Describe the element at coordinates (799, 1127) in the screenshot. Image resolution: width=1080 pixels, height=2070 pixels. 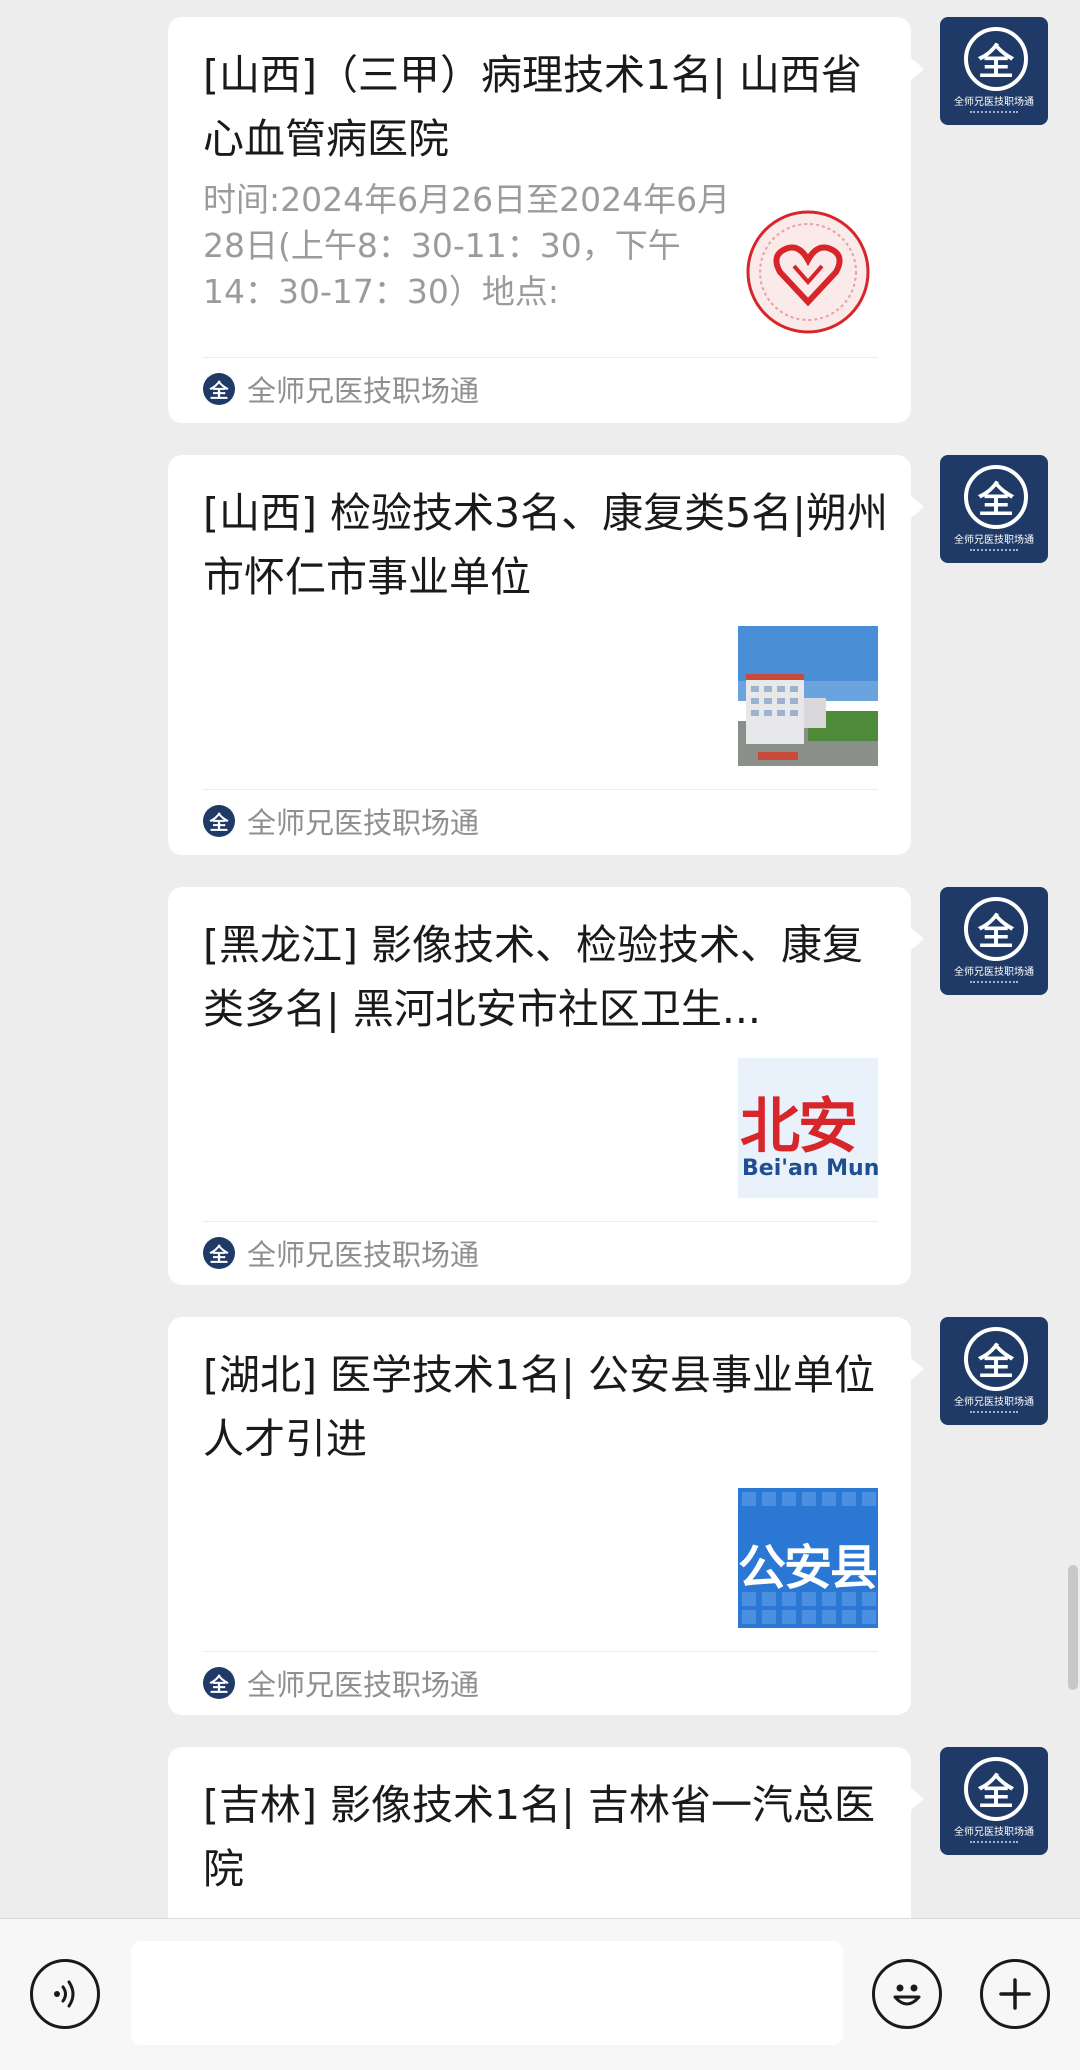
I see `thumbnail-text: 北安` at that location.